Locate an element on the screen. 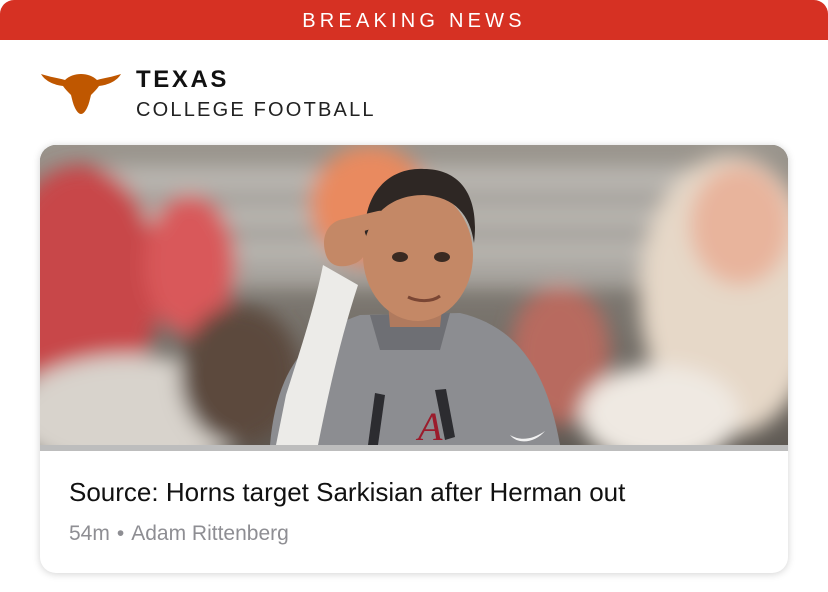 This screenshot has height=592, width=828. breaking-news-label: BREAKING NEWS is located at coordinates (414, 20).